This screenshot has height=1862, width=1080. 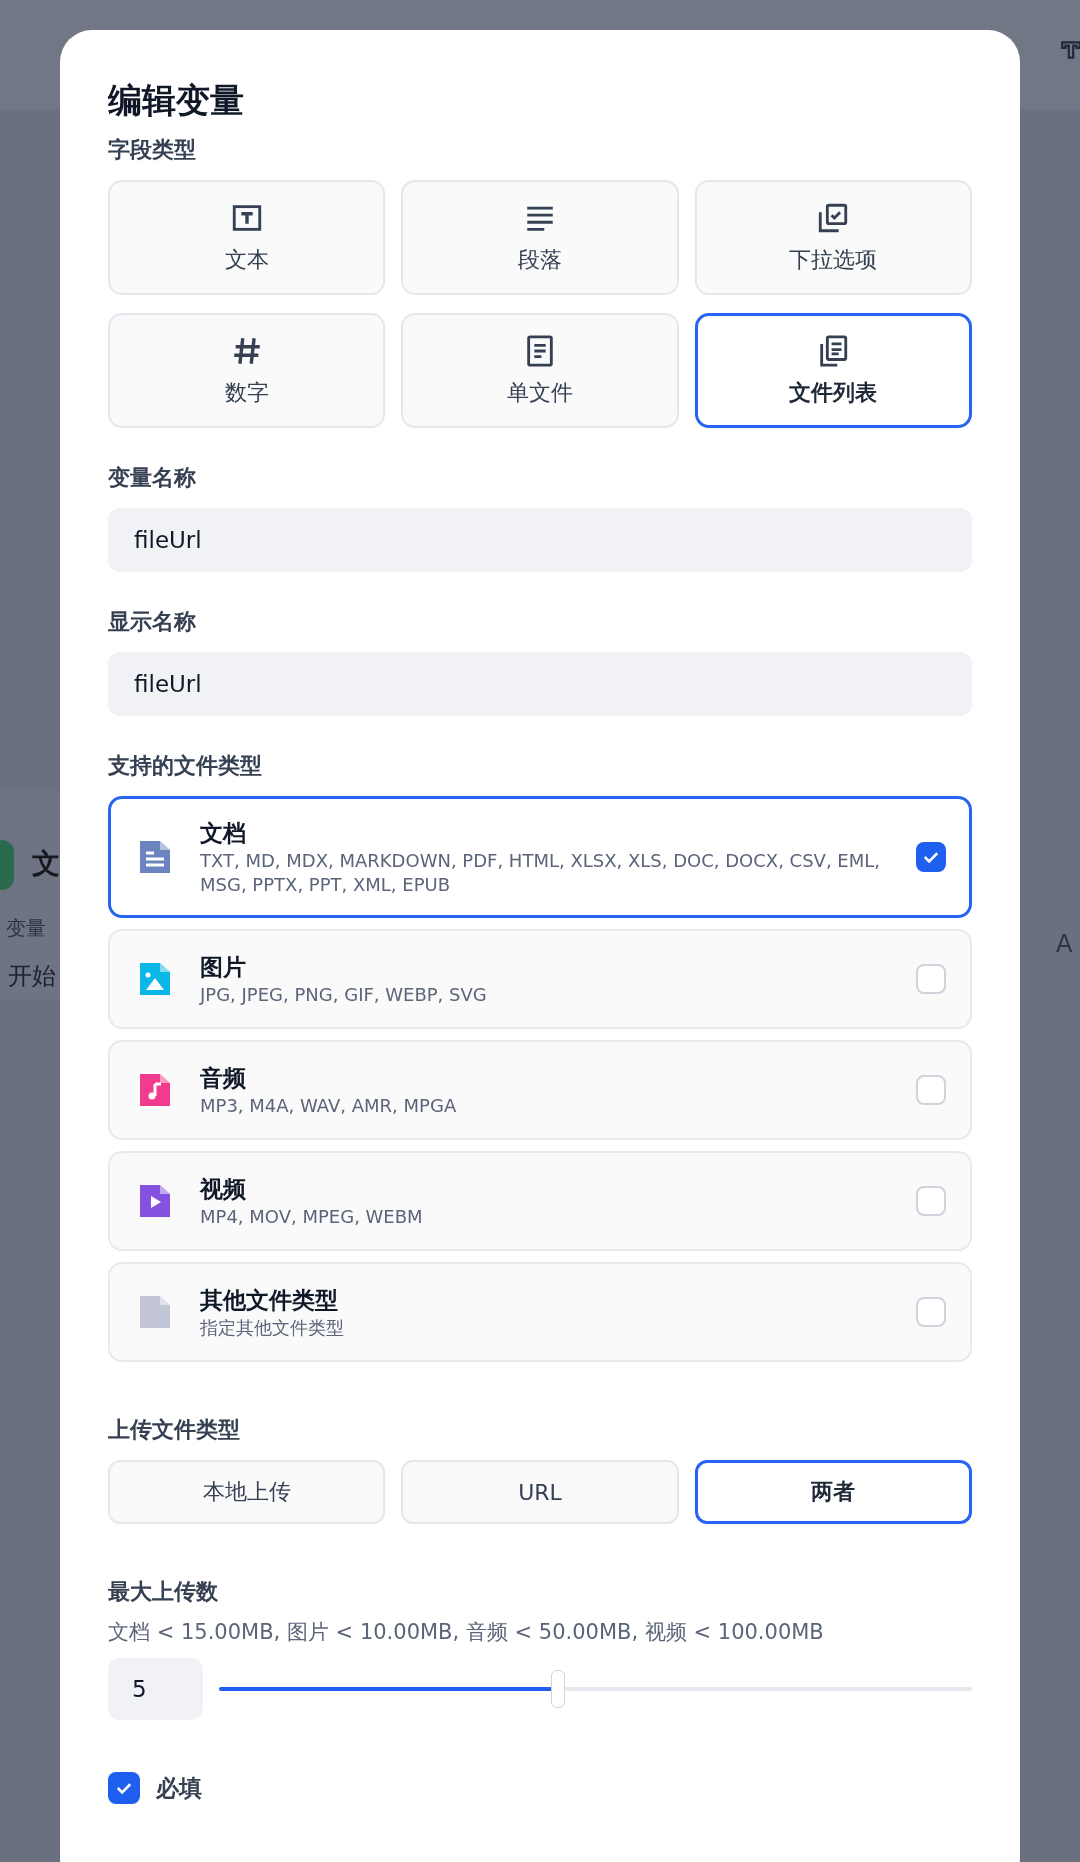 What do you see at coordinates (833, 237) in the screenshot?
I see `field-type-option: 下拉选项` at bounding box center [833, 237].